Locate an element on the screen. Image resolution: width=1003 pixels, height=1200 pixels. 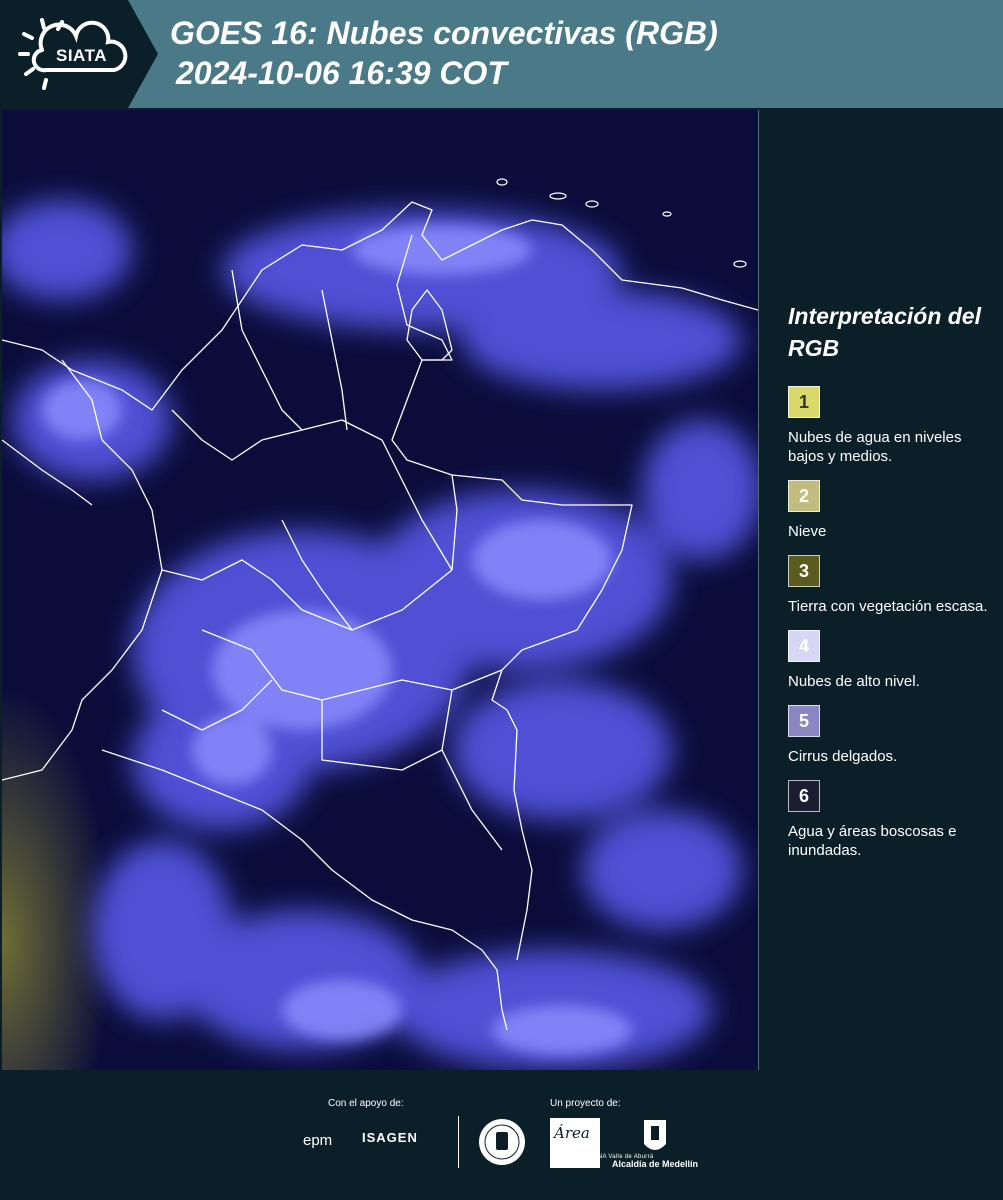
area-logo-text: Área is located at coordinates (572, 1133).